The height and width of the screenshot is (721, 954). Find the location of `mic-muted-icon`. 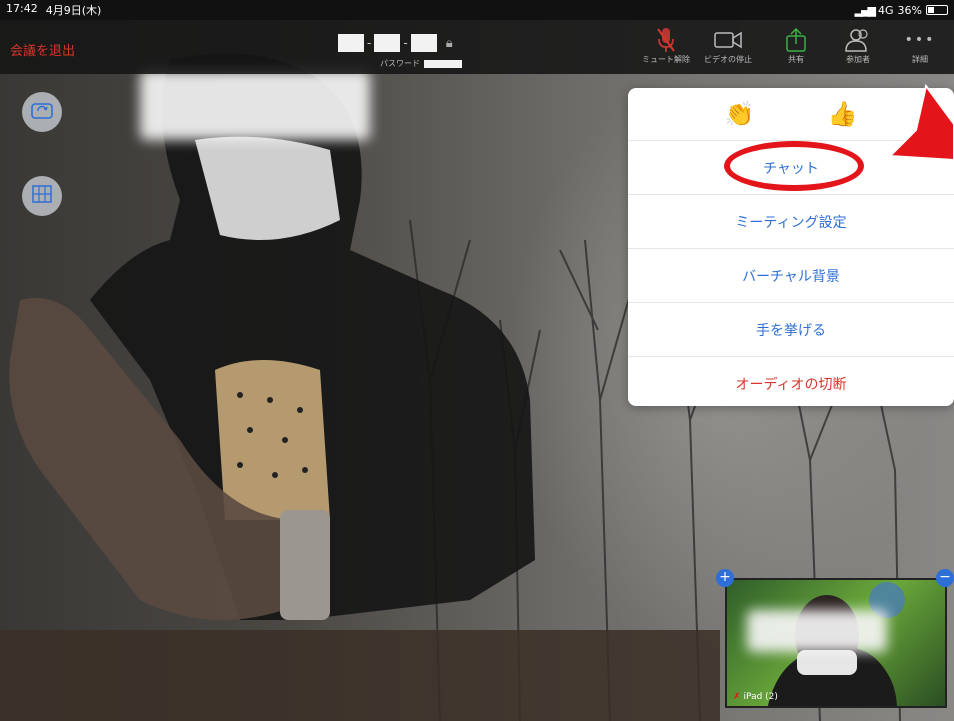

mic-muted-icon is located at coordinates (666, 40).